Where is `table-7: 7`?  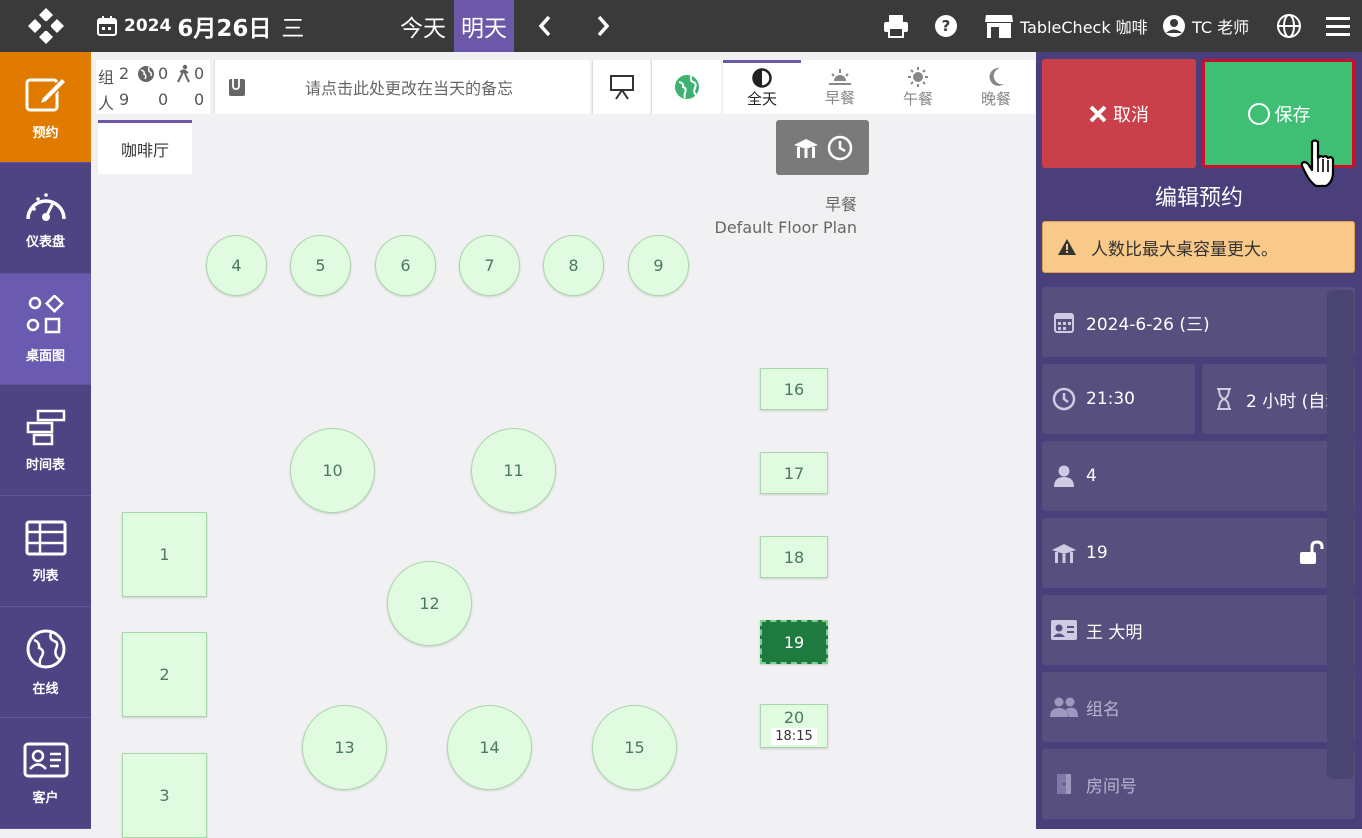 table-7: 7 is located at coordinates (489, 265).